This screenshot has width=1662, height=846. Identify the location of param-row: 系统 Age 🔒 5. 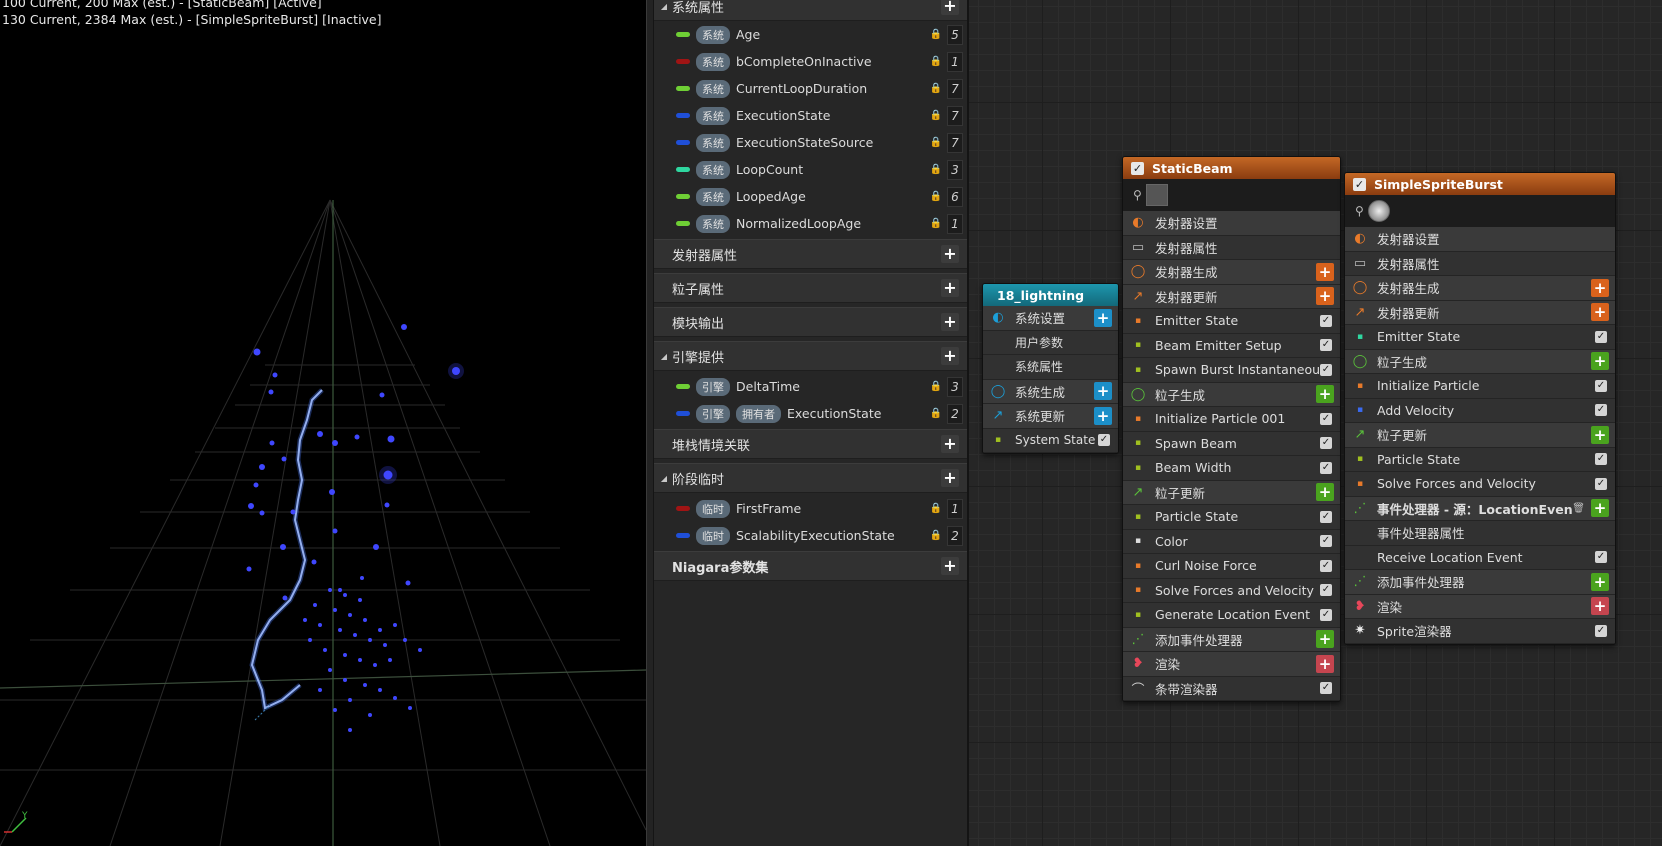
(810, 34).